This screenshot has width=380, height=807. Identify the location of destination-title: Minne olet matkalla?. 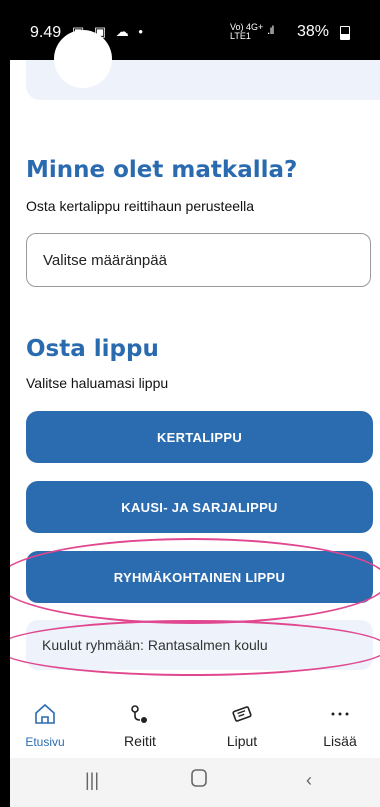
(162, 170).